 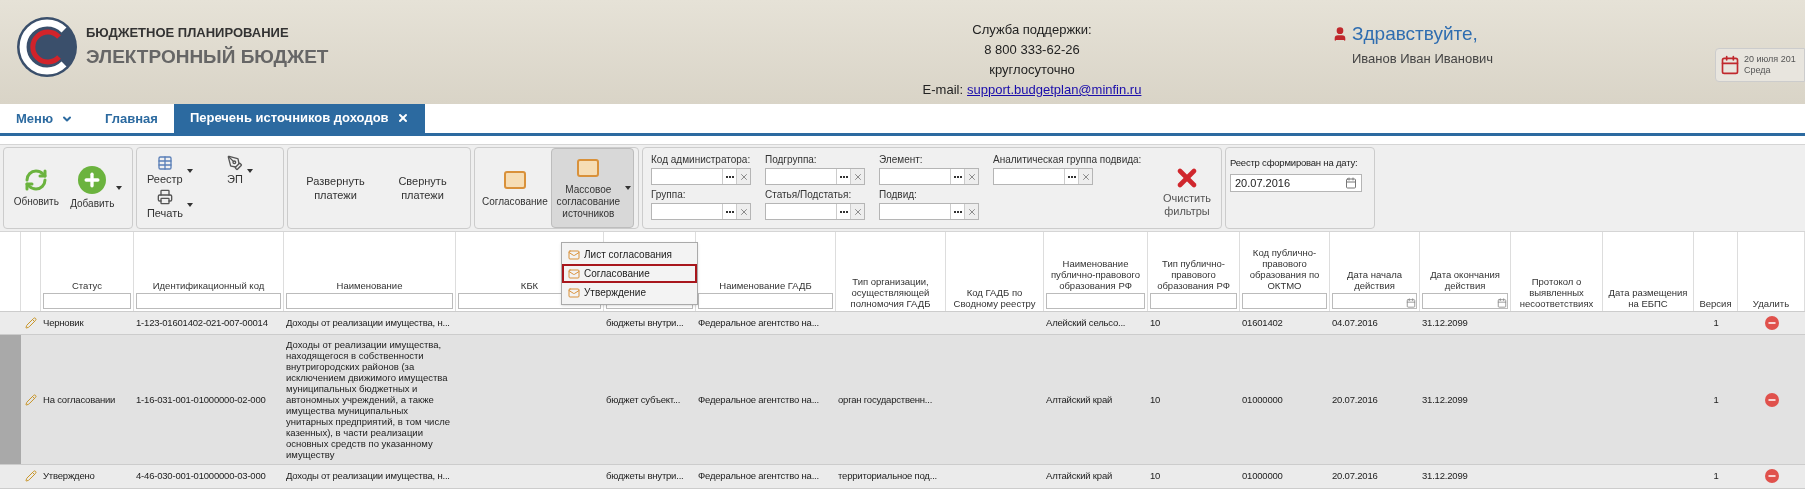 What do you see at coordinates (87, 285) in the screenshot?
I see `column-header: Статус` at bounding box center [87, 285].